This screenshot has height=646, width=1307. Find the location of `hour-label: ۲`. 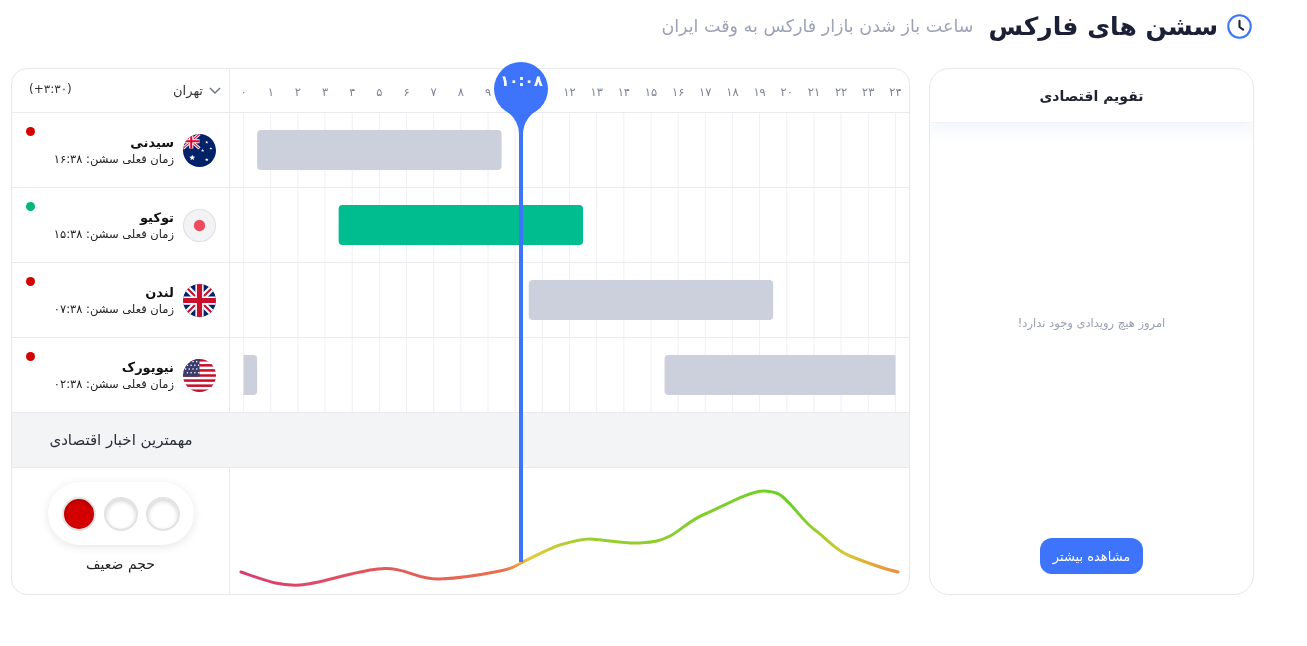

hour-label: ۲ is located at coordinates (297, 92).